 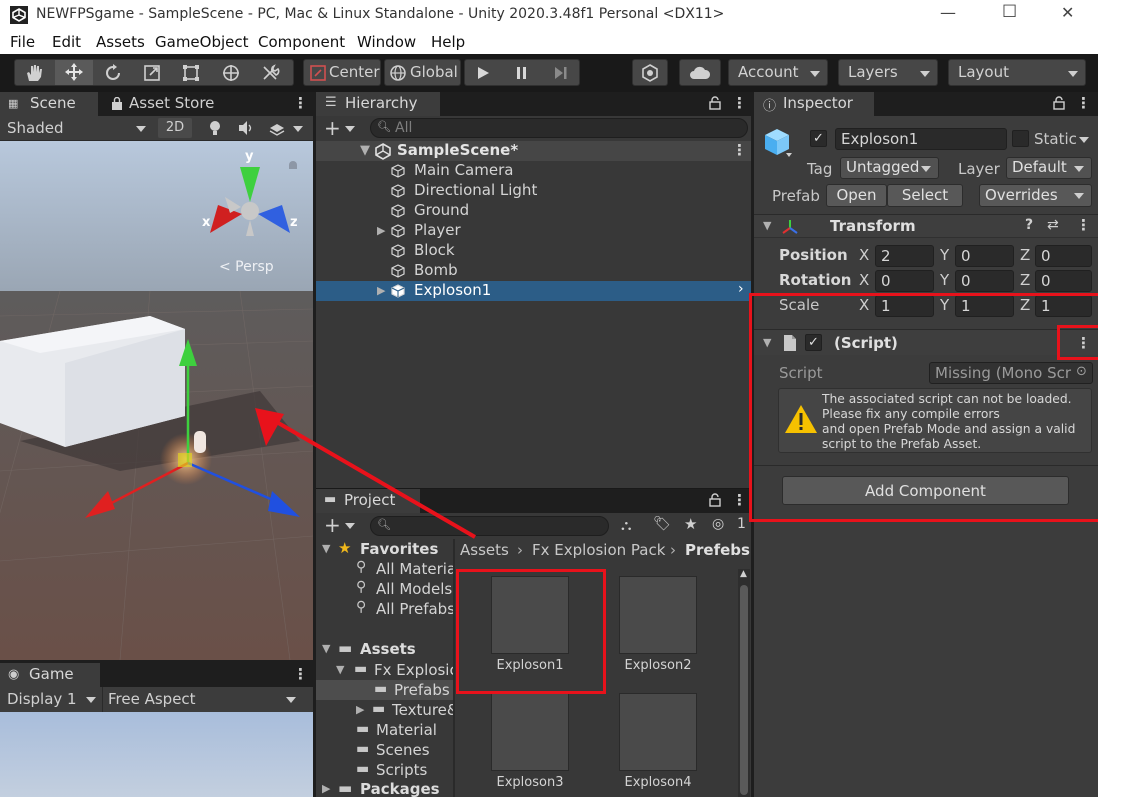 What do you see at coordinates (483, 73) in the screenshot?
I see `play-icon` at bounding box center [483, 73].